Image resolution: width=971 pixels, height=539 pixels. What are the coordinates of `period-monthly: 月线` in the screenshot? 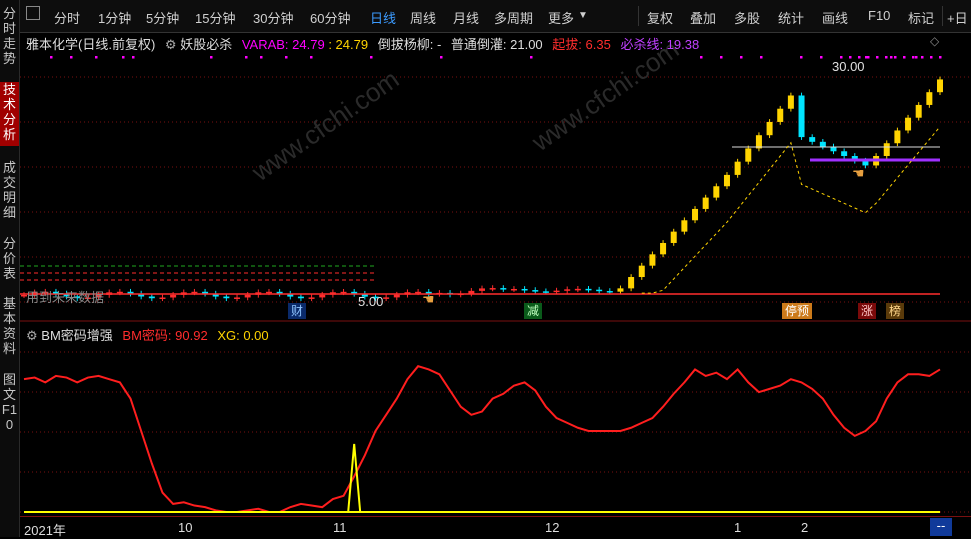 It's located at (466, 17).